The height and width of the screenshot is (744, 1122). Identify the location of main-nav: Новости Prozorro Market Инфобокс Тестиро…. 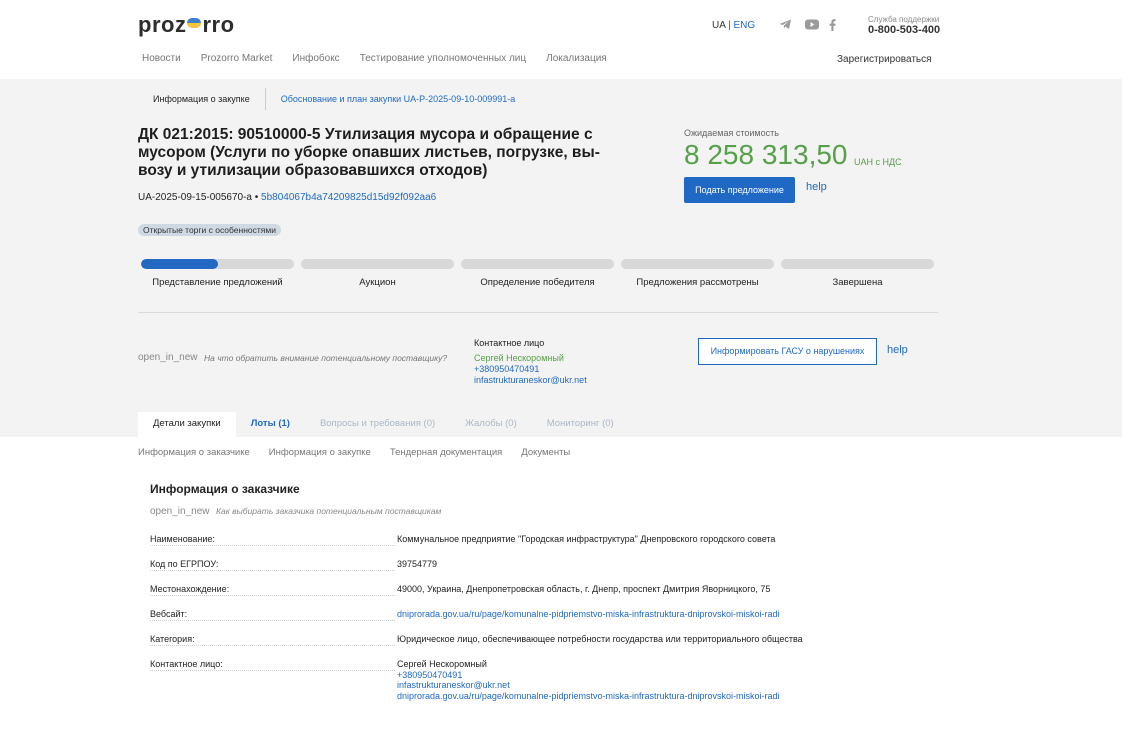
(384, 58).